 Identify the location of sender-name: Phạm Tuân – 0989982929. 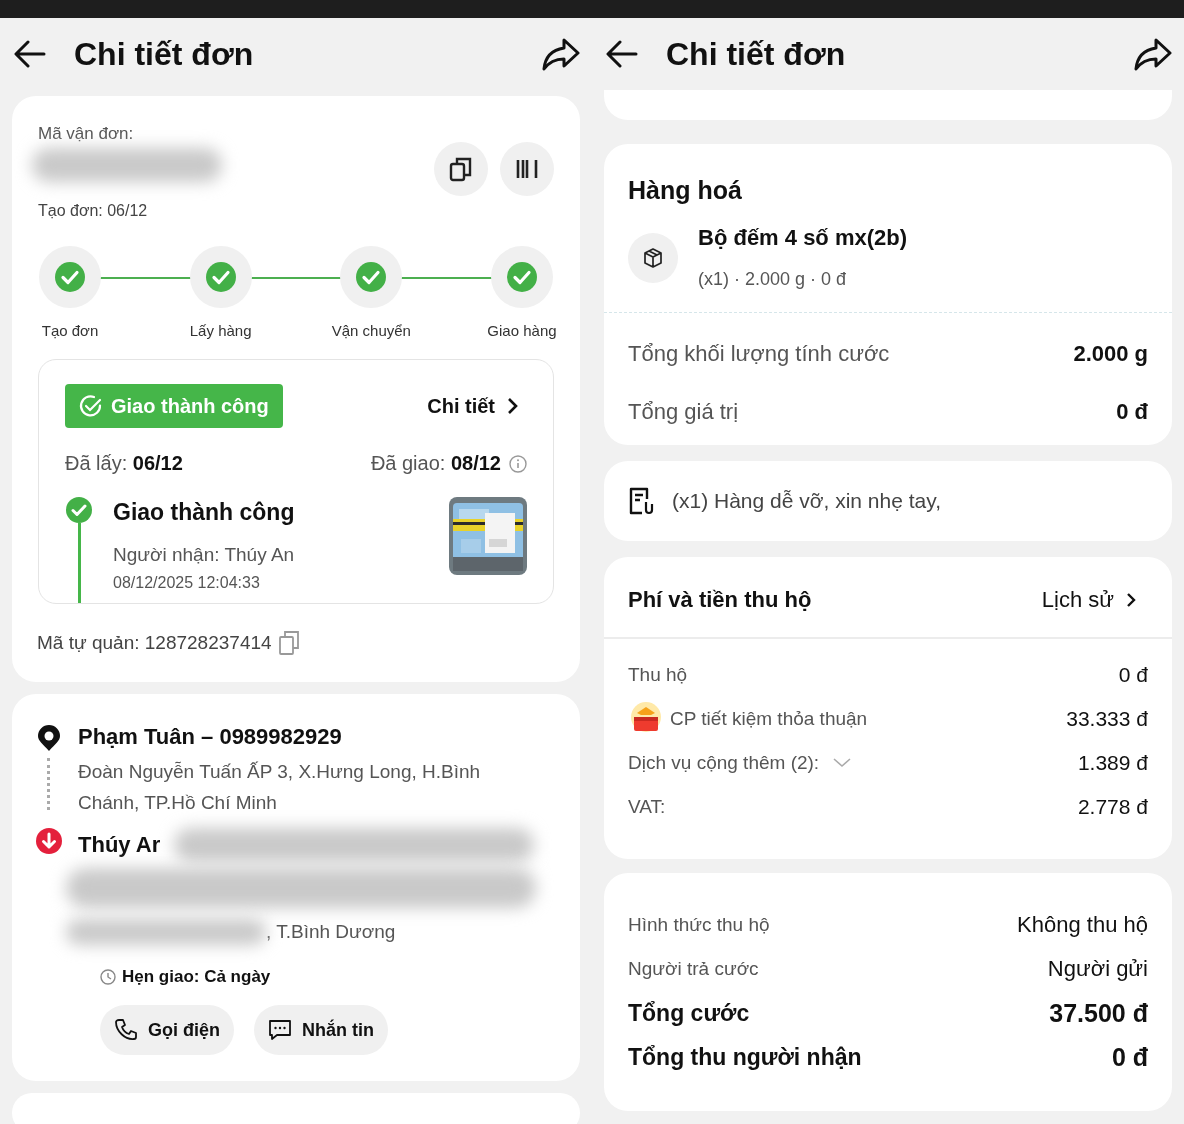
(210, 737).